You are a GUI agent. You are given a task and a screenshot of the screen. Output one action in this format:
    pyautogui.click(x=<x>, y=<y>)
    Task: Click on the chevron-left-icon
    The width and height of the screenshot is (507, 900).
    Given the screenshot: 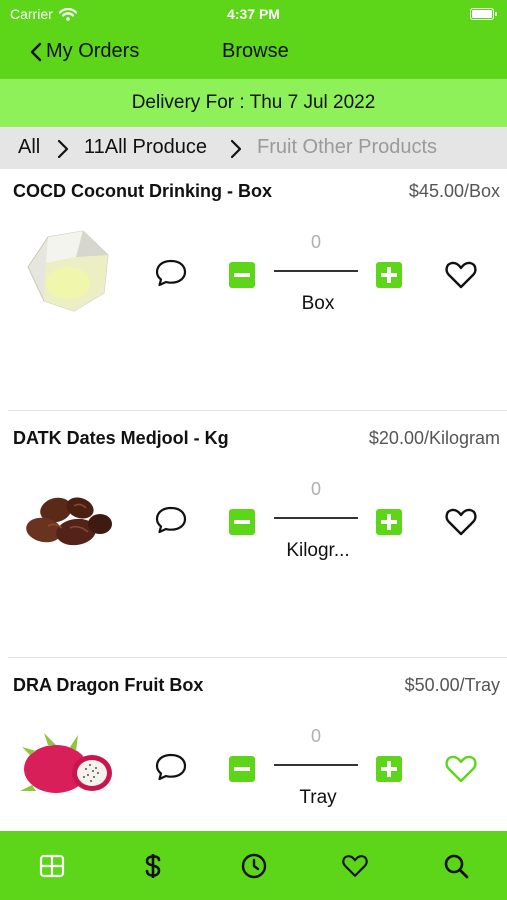 What is the action you would take?
    pyautogui.click(x=36, y=51)
    